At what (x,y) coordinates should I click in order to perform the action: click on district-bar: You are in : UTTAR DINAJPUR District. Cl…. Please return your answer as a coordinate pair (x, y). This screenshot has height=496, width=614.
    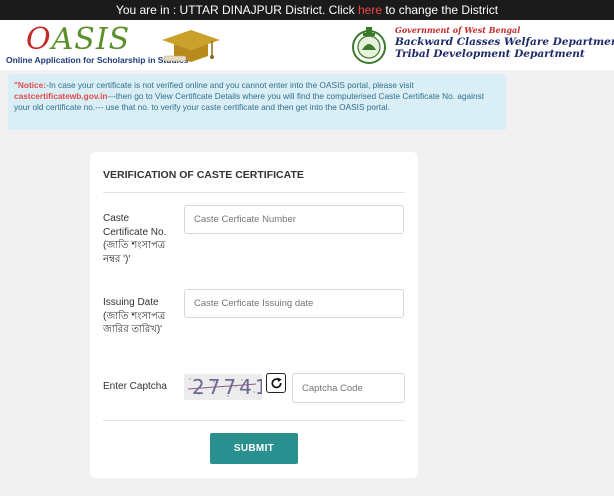
    Looking at the image, I should click on (307, 10).